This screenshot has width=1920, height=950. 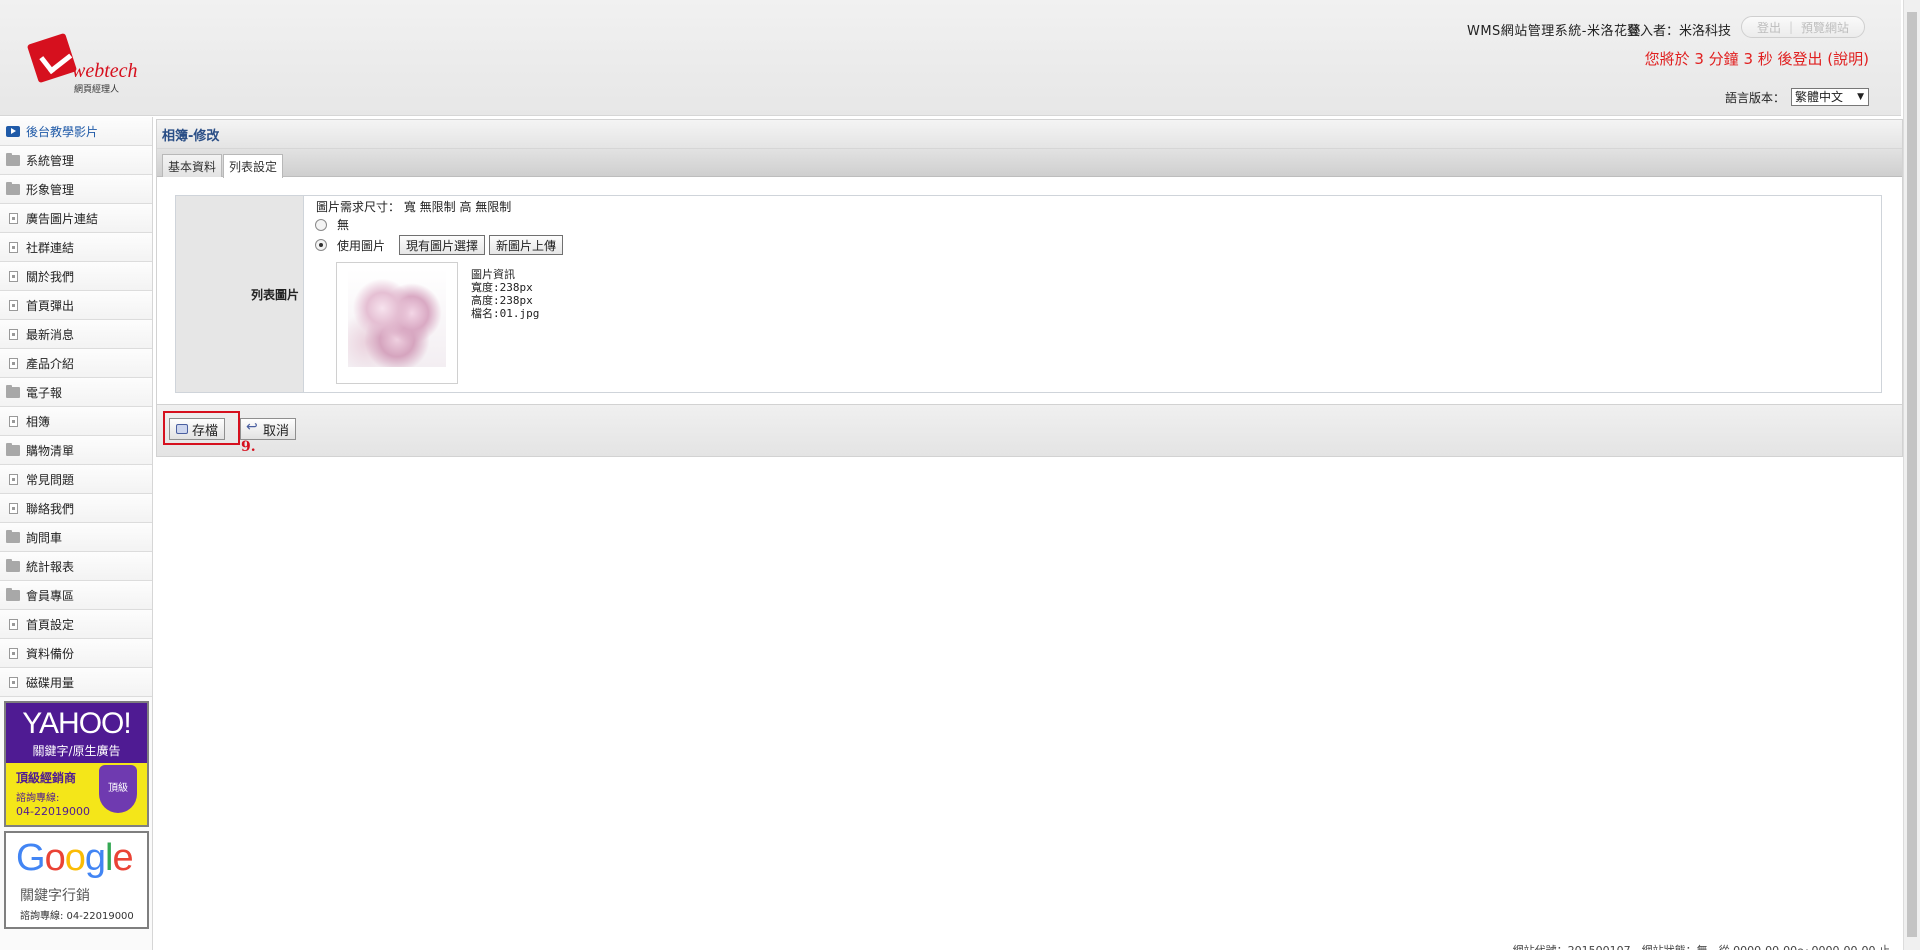 What do you see at coordinates (76, 508) in the screenshot?
I see `sidebar-item: 聯絡我們` at bounding box center [76, 508].